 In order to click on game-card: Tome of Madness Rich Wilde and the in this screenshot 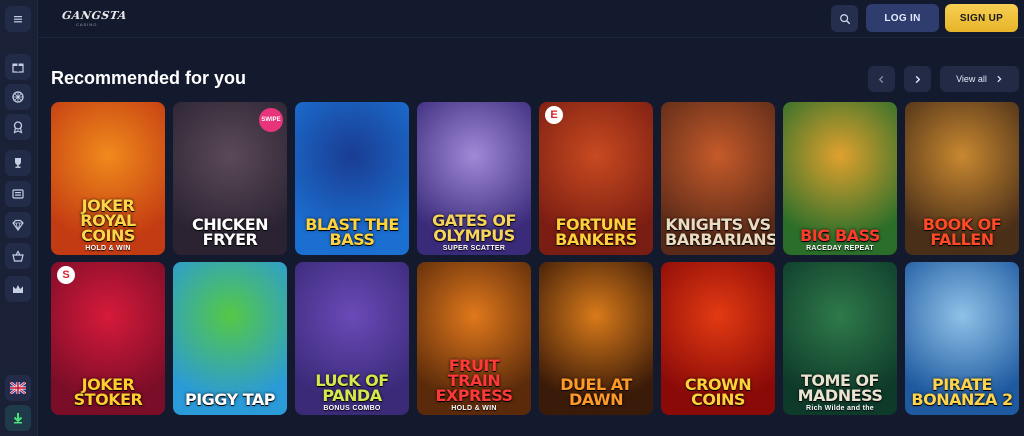, I will do `click(840, 338)`.